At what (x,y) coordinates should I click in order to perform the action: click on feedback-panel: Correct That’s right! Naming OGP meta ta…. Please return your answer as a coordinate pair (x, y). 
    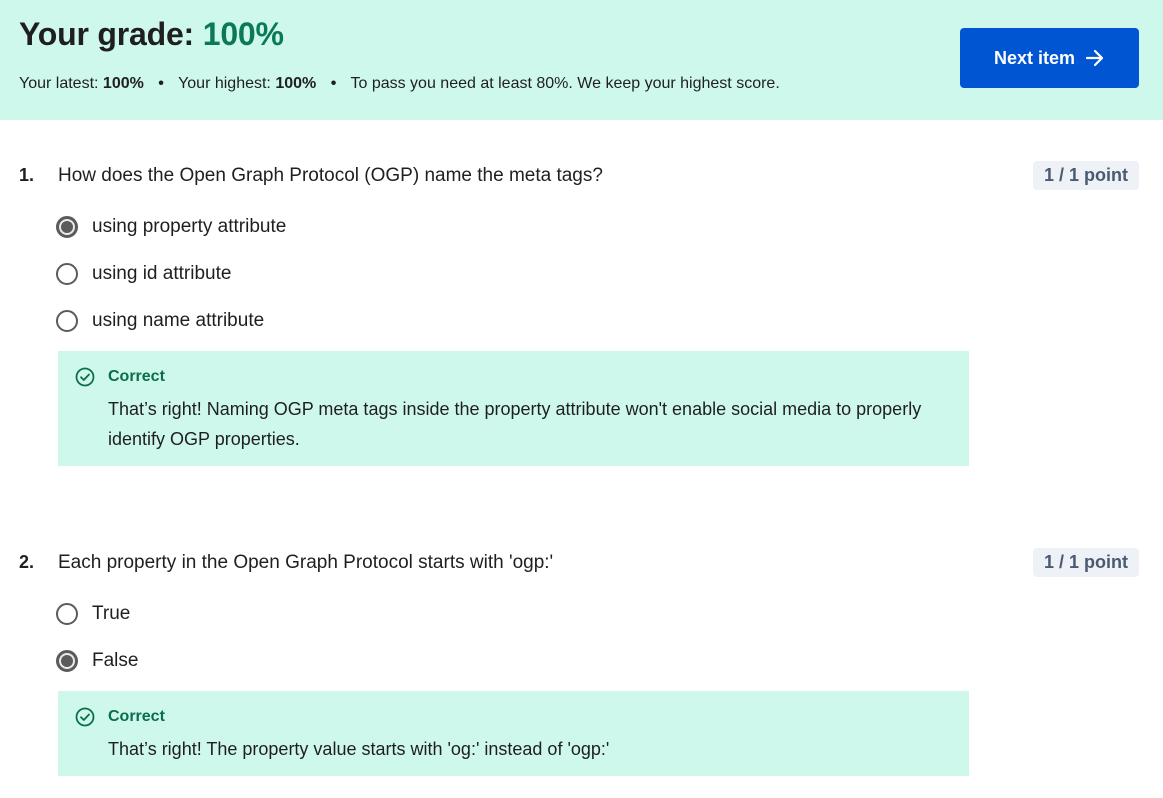
    Looking at the image, I should click on (513, 408).